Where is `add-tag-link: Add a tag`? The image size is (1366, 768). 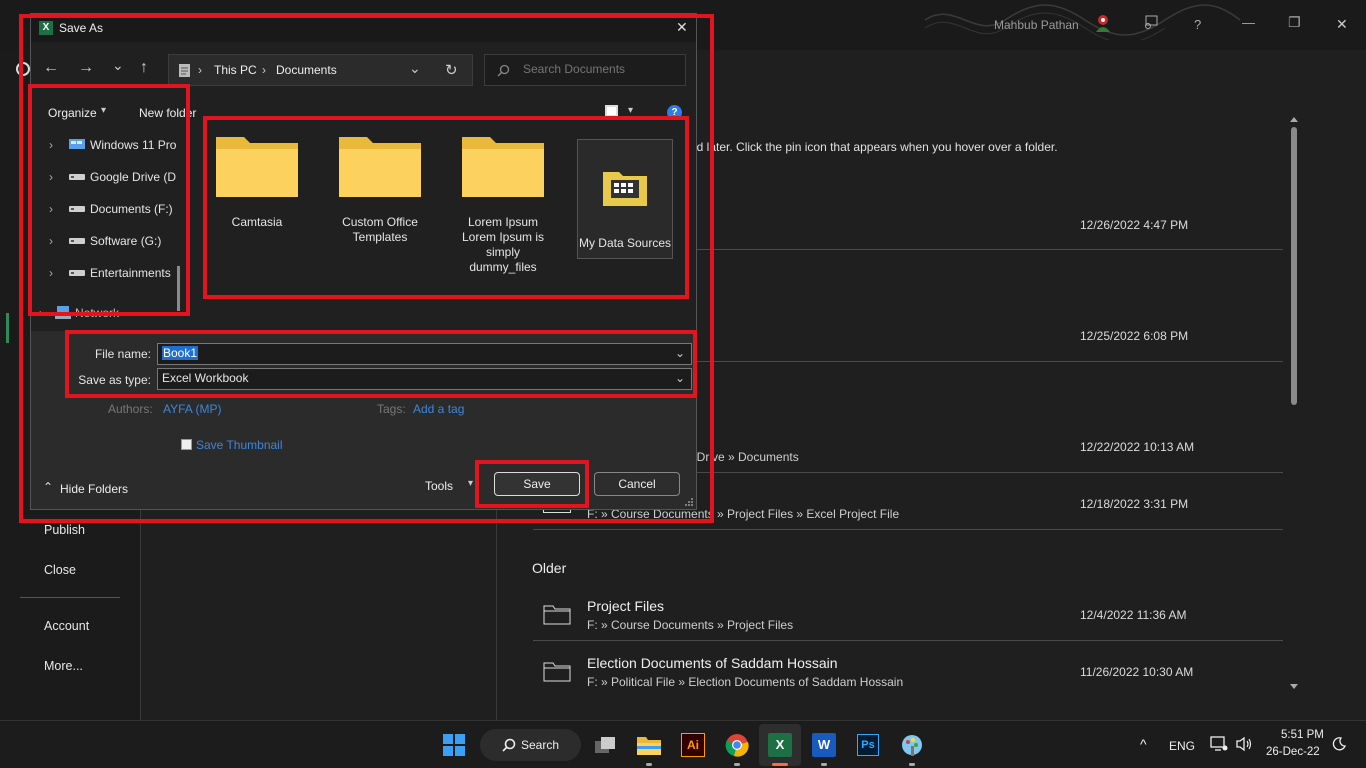
add-tag-link: Add a tag is located at coordinates (438, 409).